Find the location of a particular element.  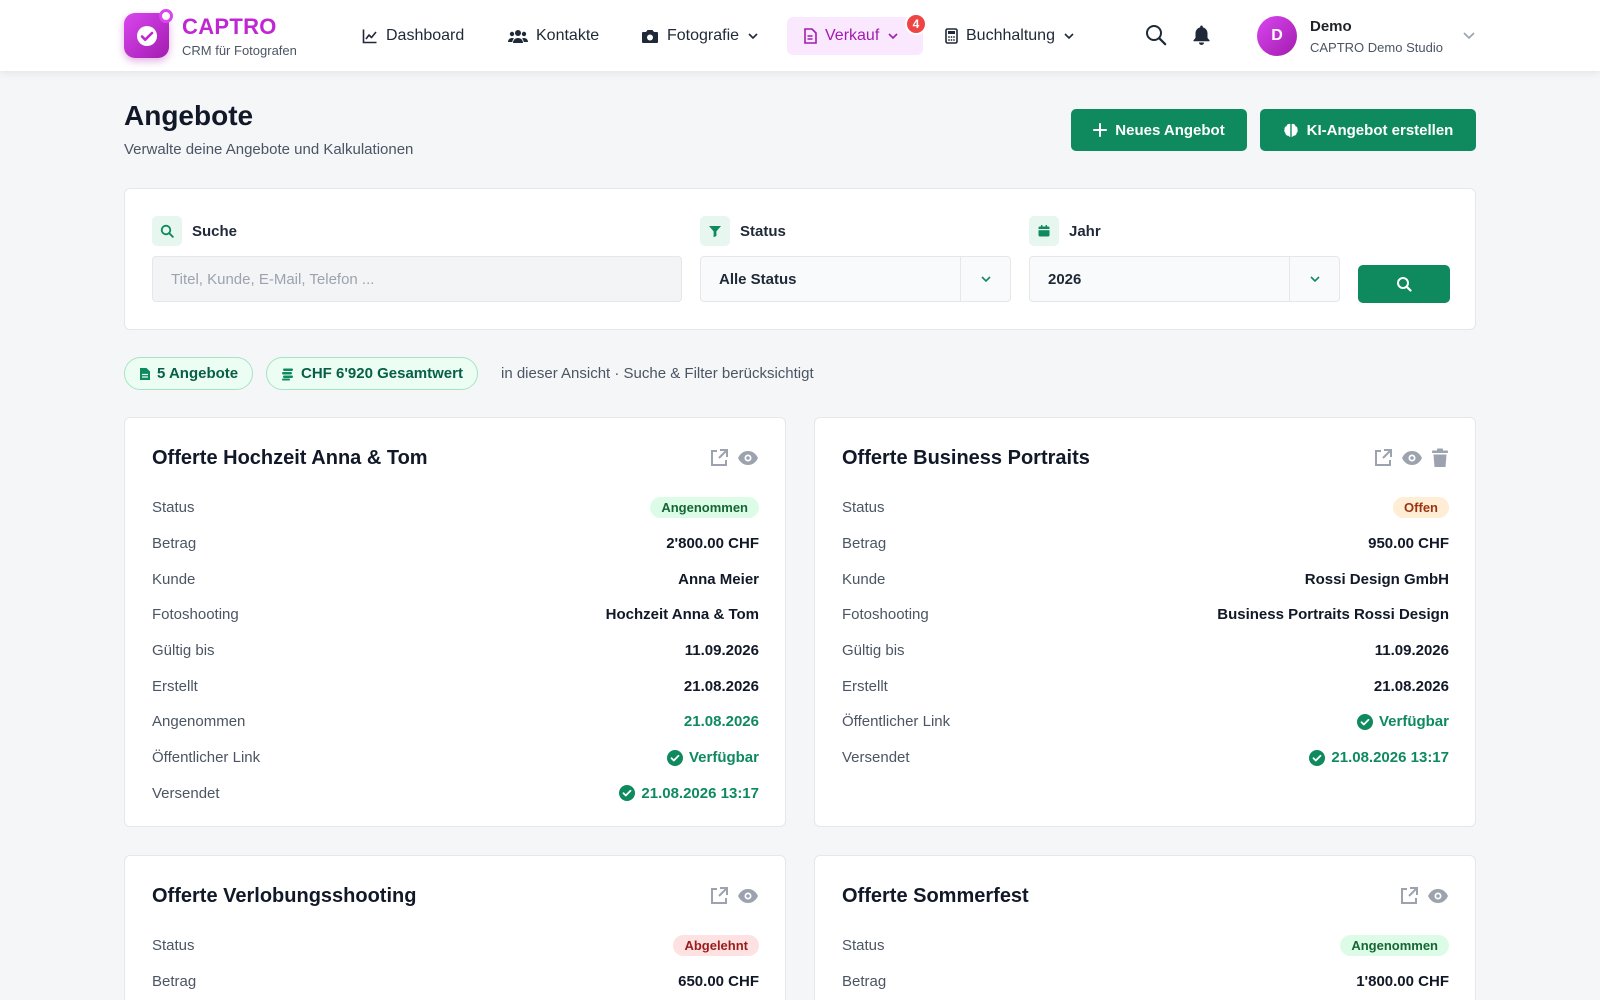

nav-photography: Fotografie is located at coordinates (700, 36).